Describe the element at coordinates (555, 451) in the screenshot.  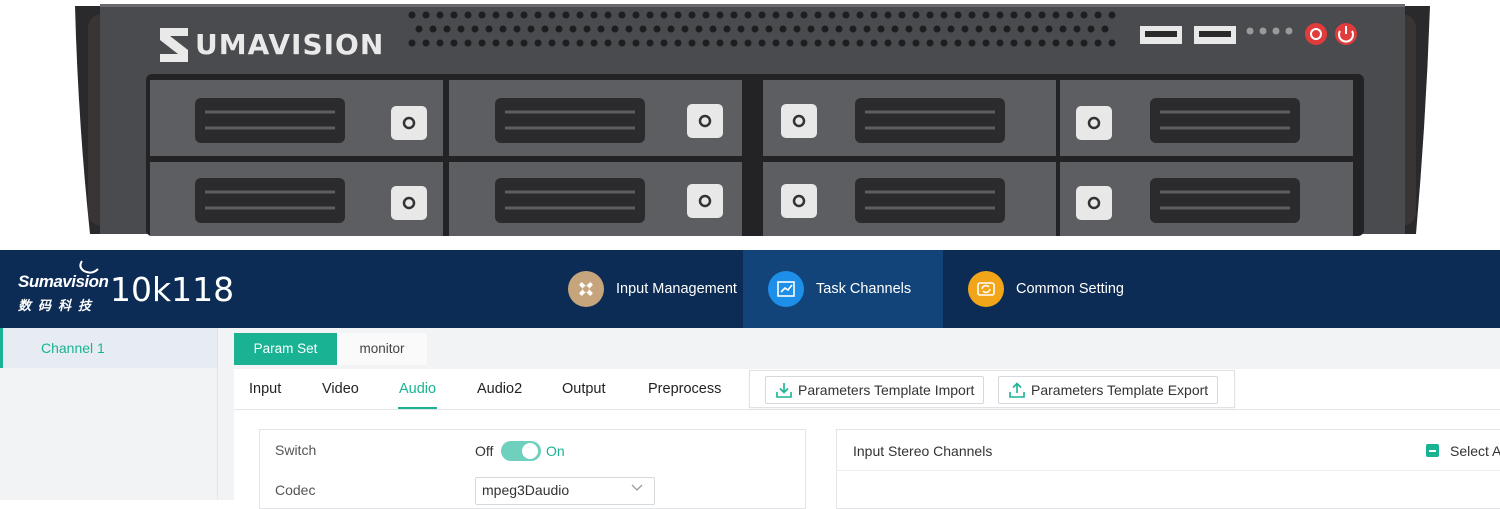
I see `switch-on-label: On` at that location.